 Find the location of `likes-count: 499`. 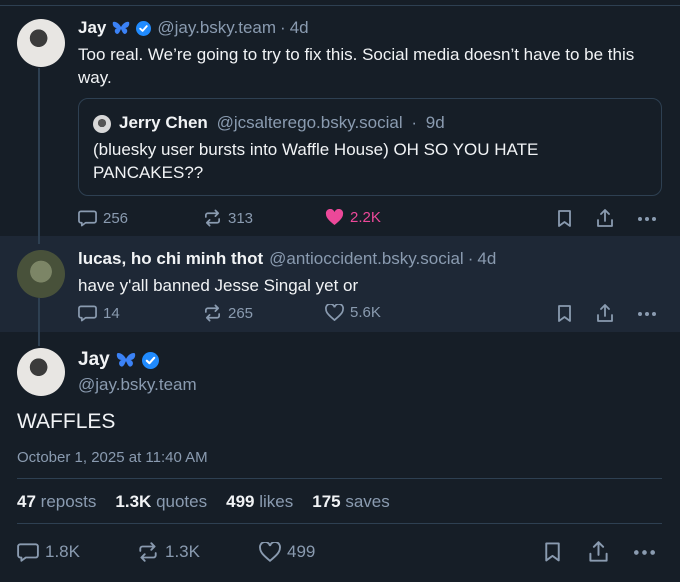

likes-count: 499 is located at coordinates (240, 501).